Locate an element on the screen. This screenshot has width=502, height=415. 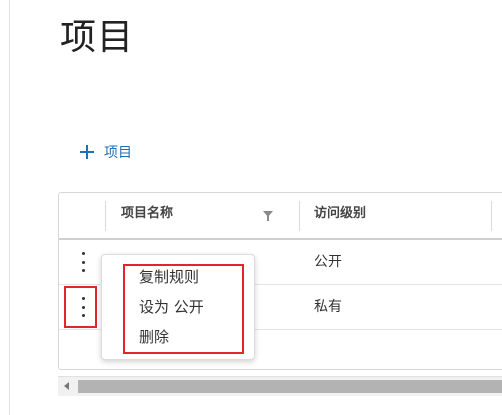
access-level-cell: 私有 is located at coordinates (328, 307).